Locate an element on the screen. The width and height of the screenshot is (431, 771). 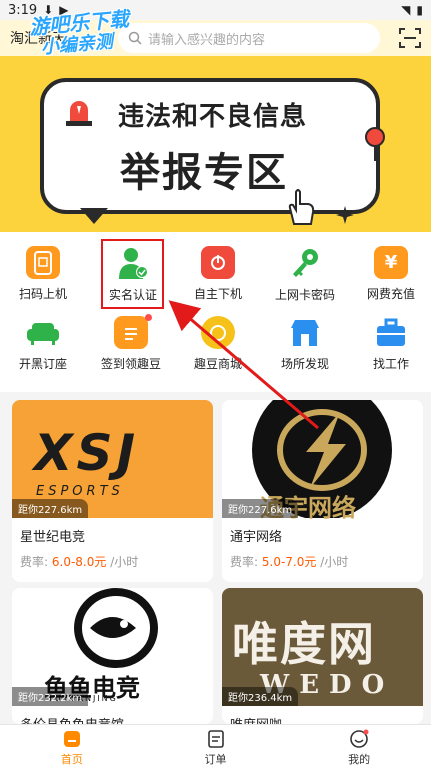
venue-image: 唯度网 WEDO 距你236.4km is located at coordinates (322, 647).